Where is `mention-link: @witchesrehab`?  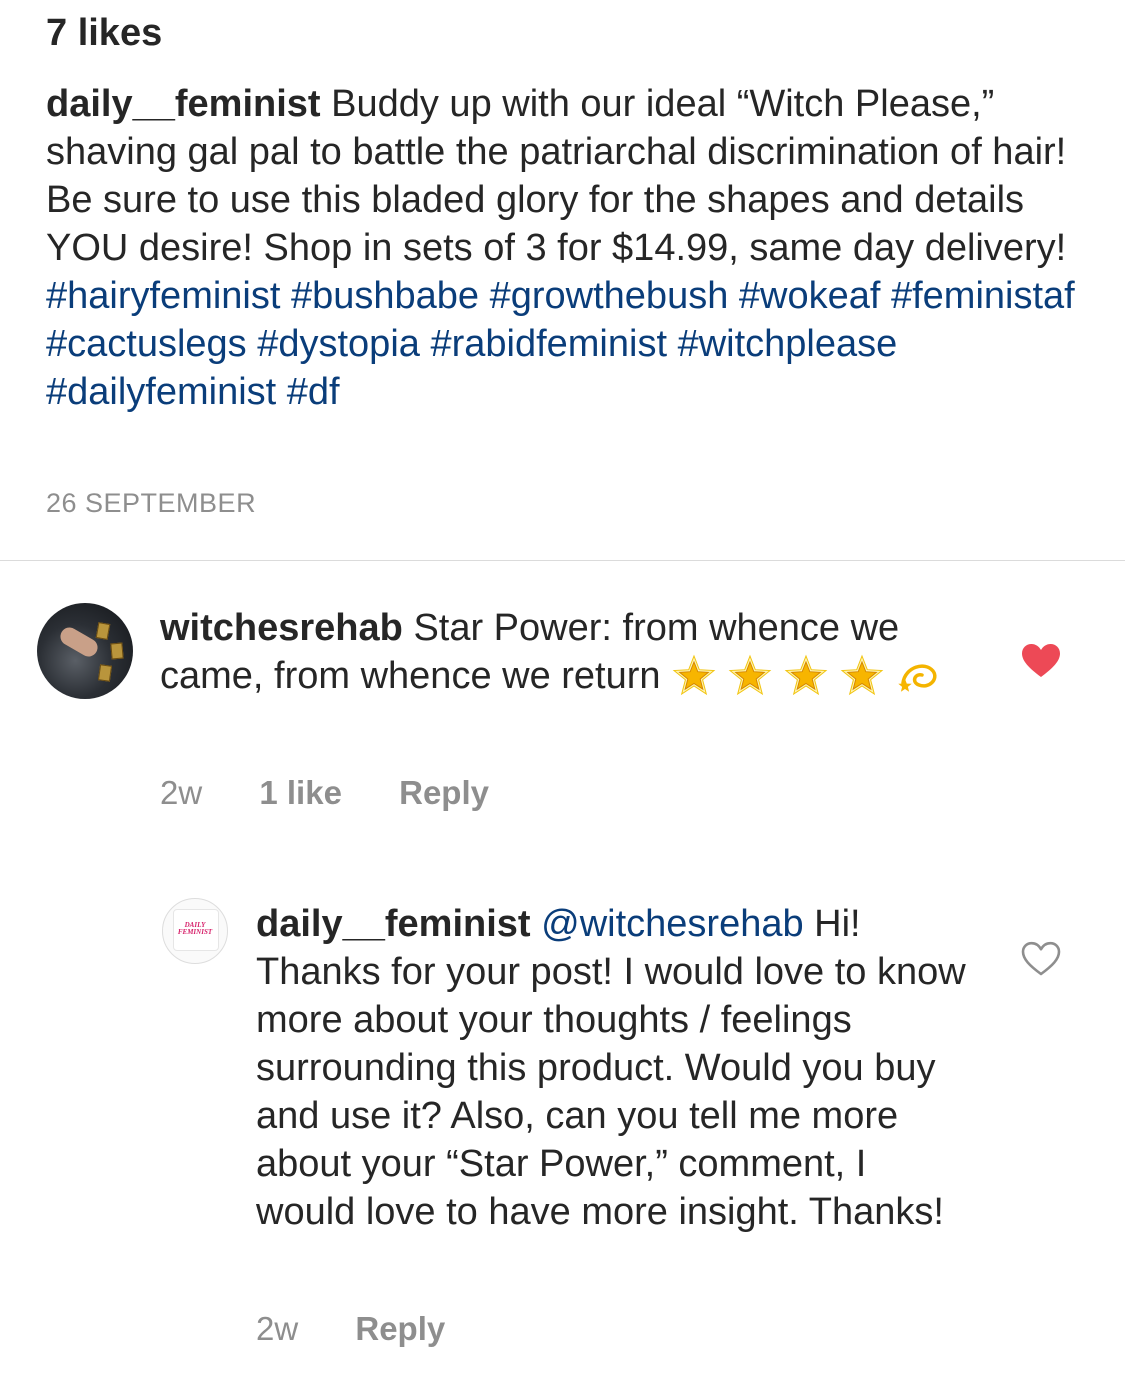 mention-link: @witchesrehab is located at coordinates (672, 924).